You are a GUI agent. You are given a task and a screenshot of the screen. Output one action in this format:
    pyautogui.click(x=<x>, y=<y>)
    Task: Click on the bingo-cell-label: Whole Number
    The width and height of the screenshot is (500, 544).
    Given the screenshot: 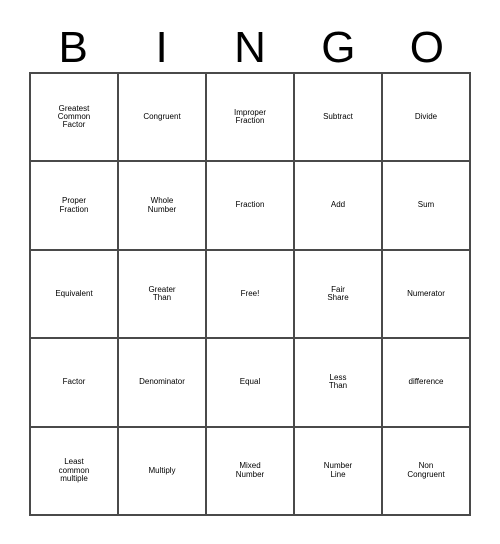 What is the action you would take?
    pyautogui.click(x=162, y=205)
    